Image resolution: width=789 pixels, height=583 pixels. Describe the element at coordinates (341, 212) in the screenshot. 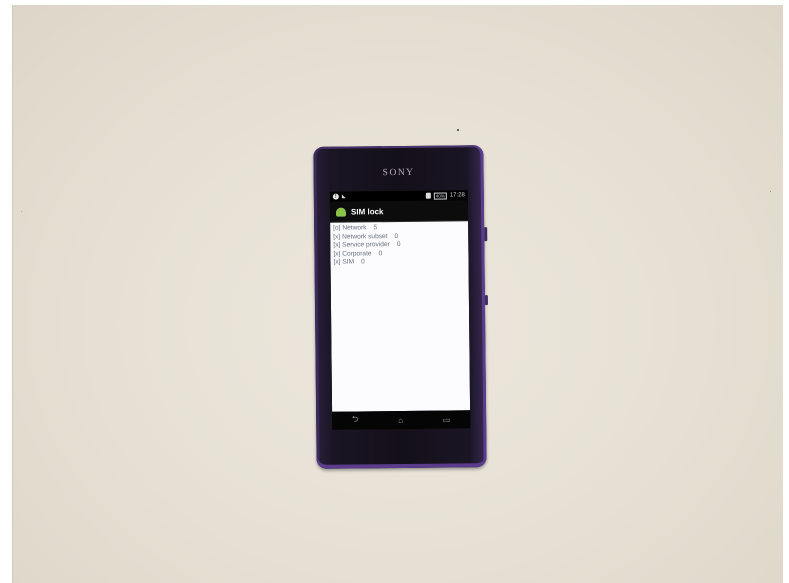

I see `android-icon` at that location.